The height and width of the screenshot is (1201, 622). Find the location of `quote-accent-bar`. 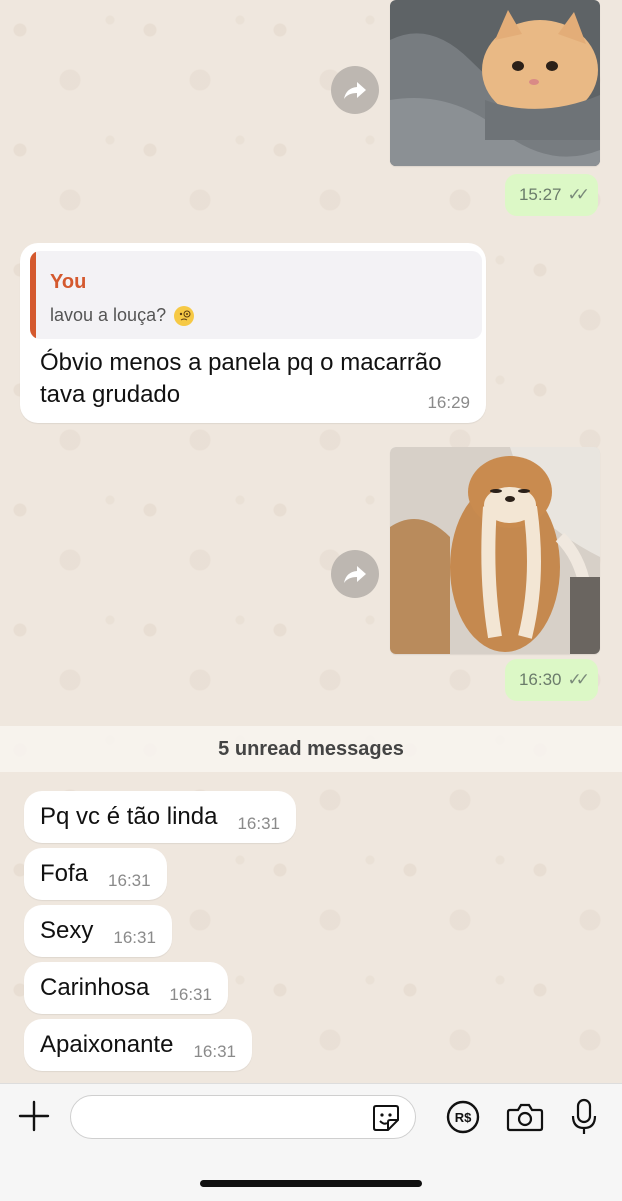

quote-accent-bar is located at coordinates (33, 295).